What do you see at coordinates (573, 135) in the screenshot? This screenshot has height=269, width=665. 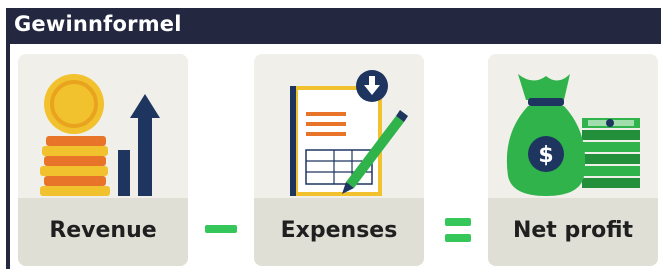 I see `money-bag-and-cash-icon: $` at bounding box center [573, 135].